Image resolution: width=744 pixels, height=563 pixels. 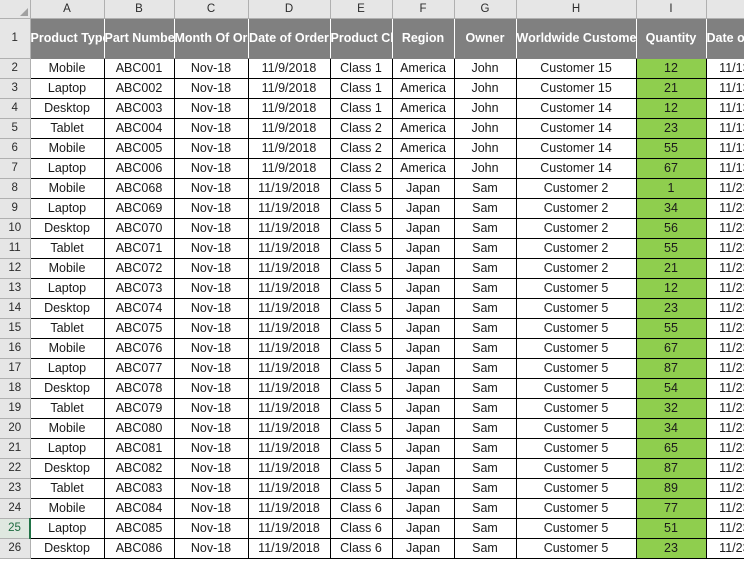 What do you see at coordinates (576, 68) in the screenshot?
I see `data-cell: Customer 15` at bounding box center [576, 68].